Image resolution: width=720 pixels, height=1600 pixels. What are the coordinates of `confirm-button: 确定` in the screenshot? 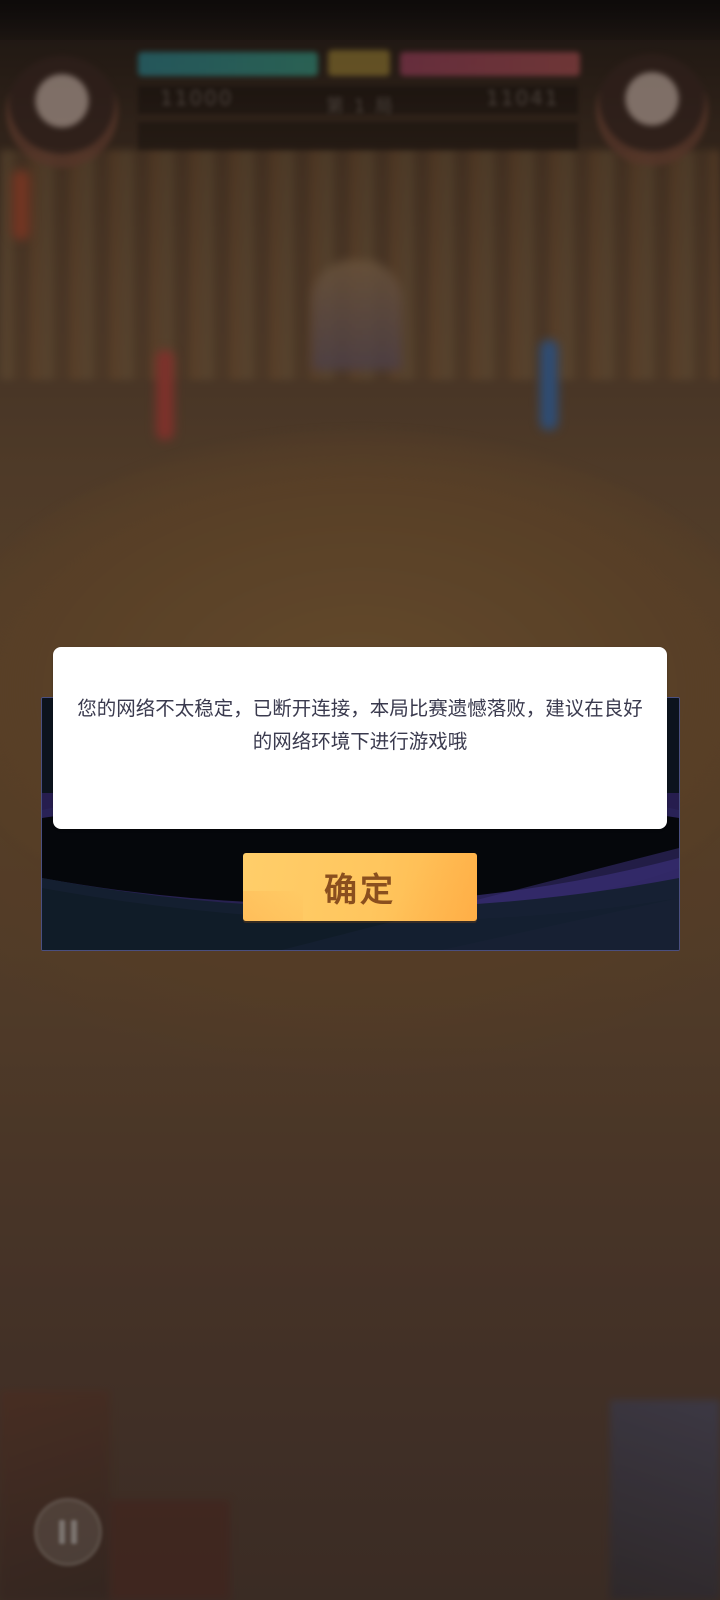 It's located at (360, 887).